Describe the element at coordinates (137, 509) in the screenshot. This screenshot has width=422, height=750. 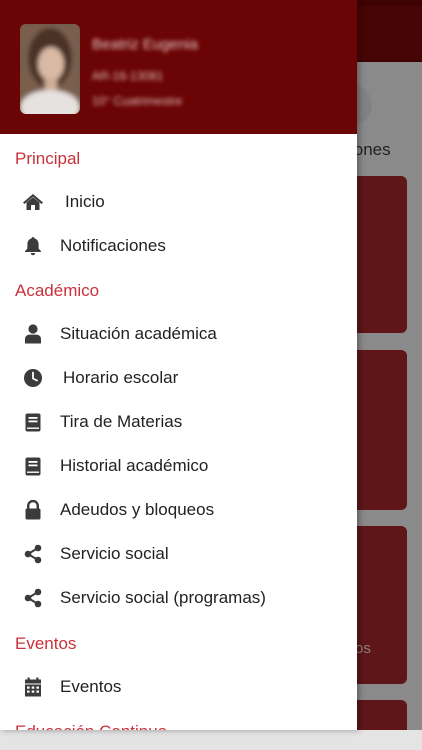
I see `menu-label-adeudos-bloqueos: Adeudos y bloqueos` at that location.